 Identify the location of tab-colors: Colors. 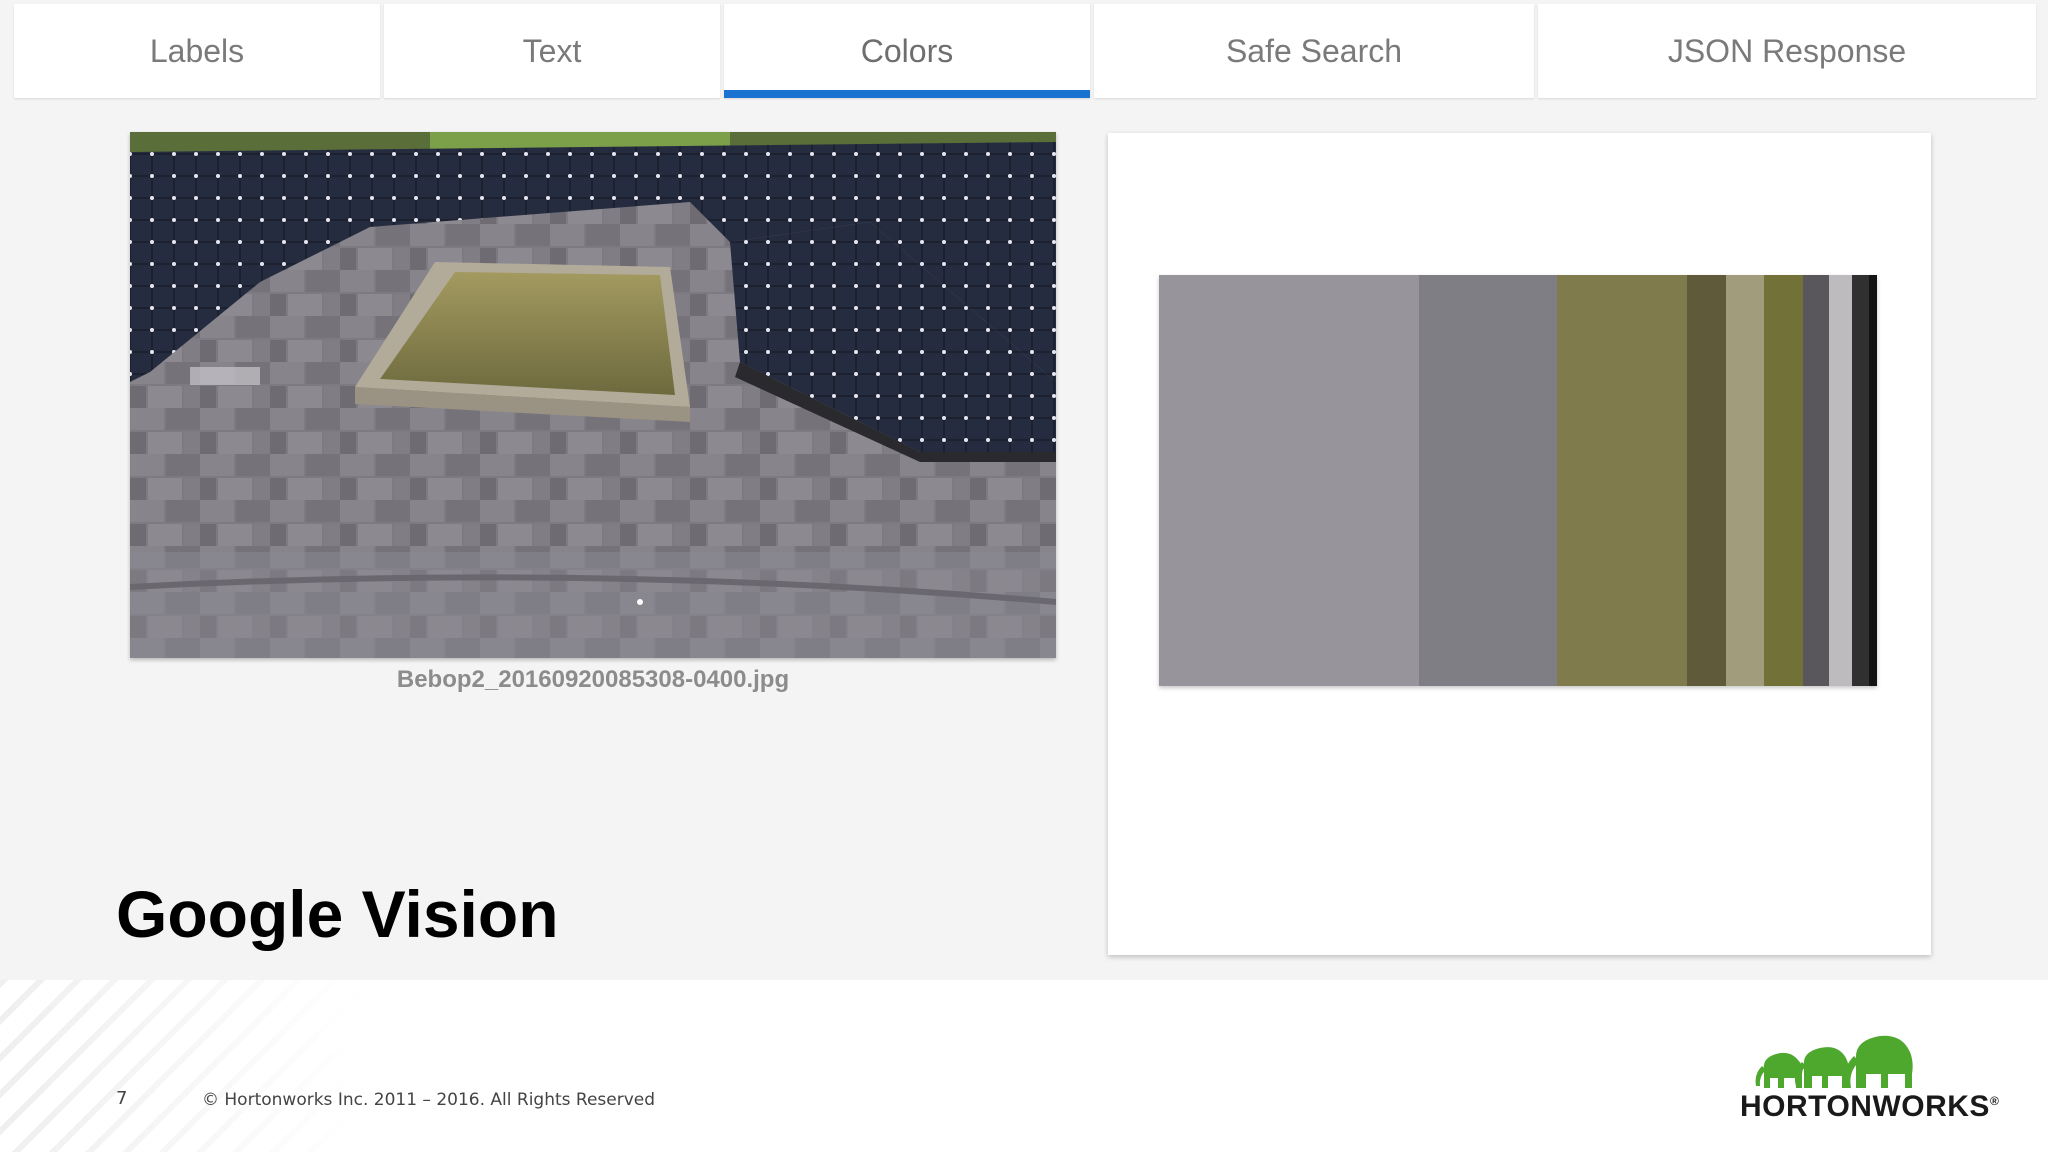
(907, 51).